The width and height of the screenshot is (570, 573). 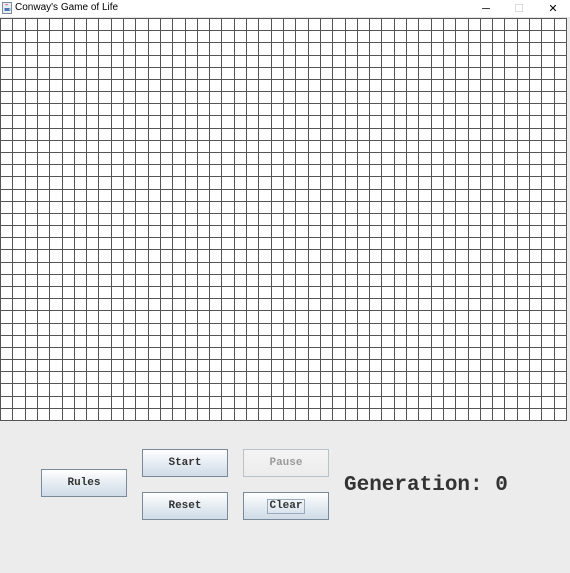 I want to click on minimize-icon: ─, so click(x=486, y=8).